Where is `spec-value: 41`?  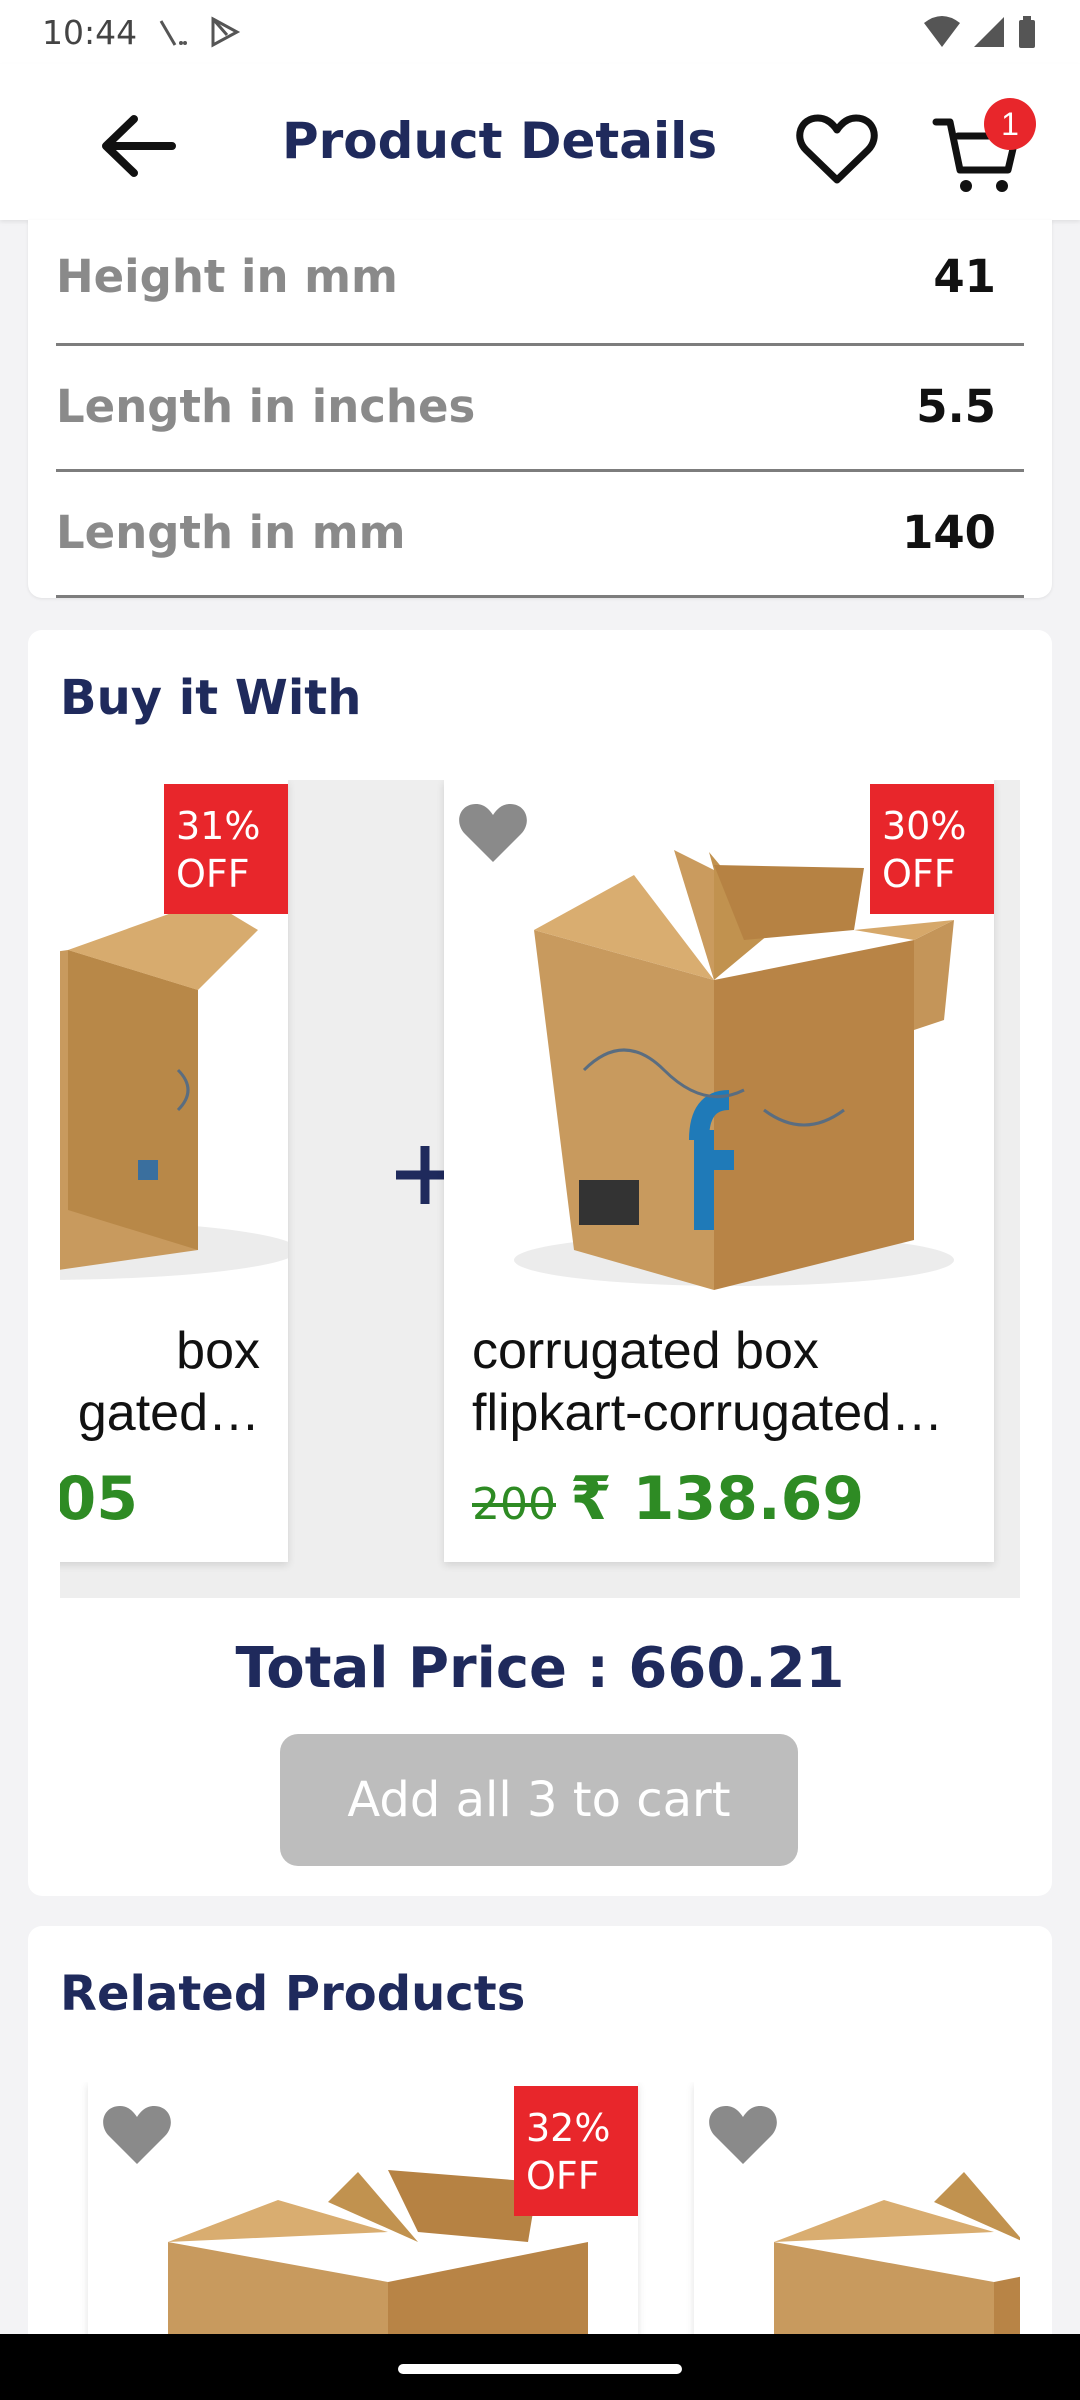 spec-value: 41 is located at coordinates (964, 276).